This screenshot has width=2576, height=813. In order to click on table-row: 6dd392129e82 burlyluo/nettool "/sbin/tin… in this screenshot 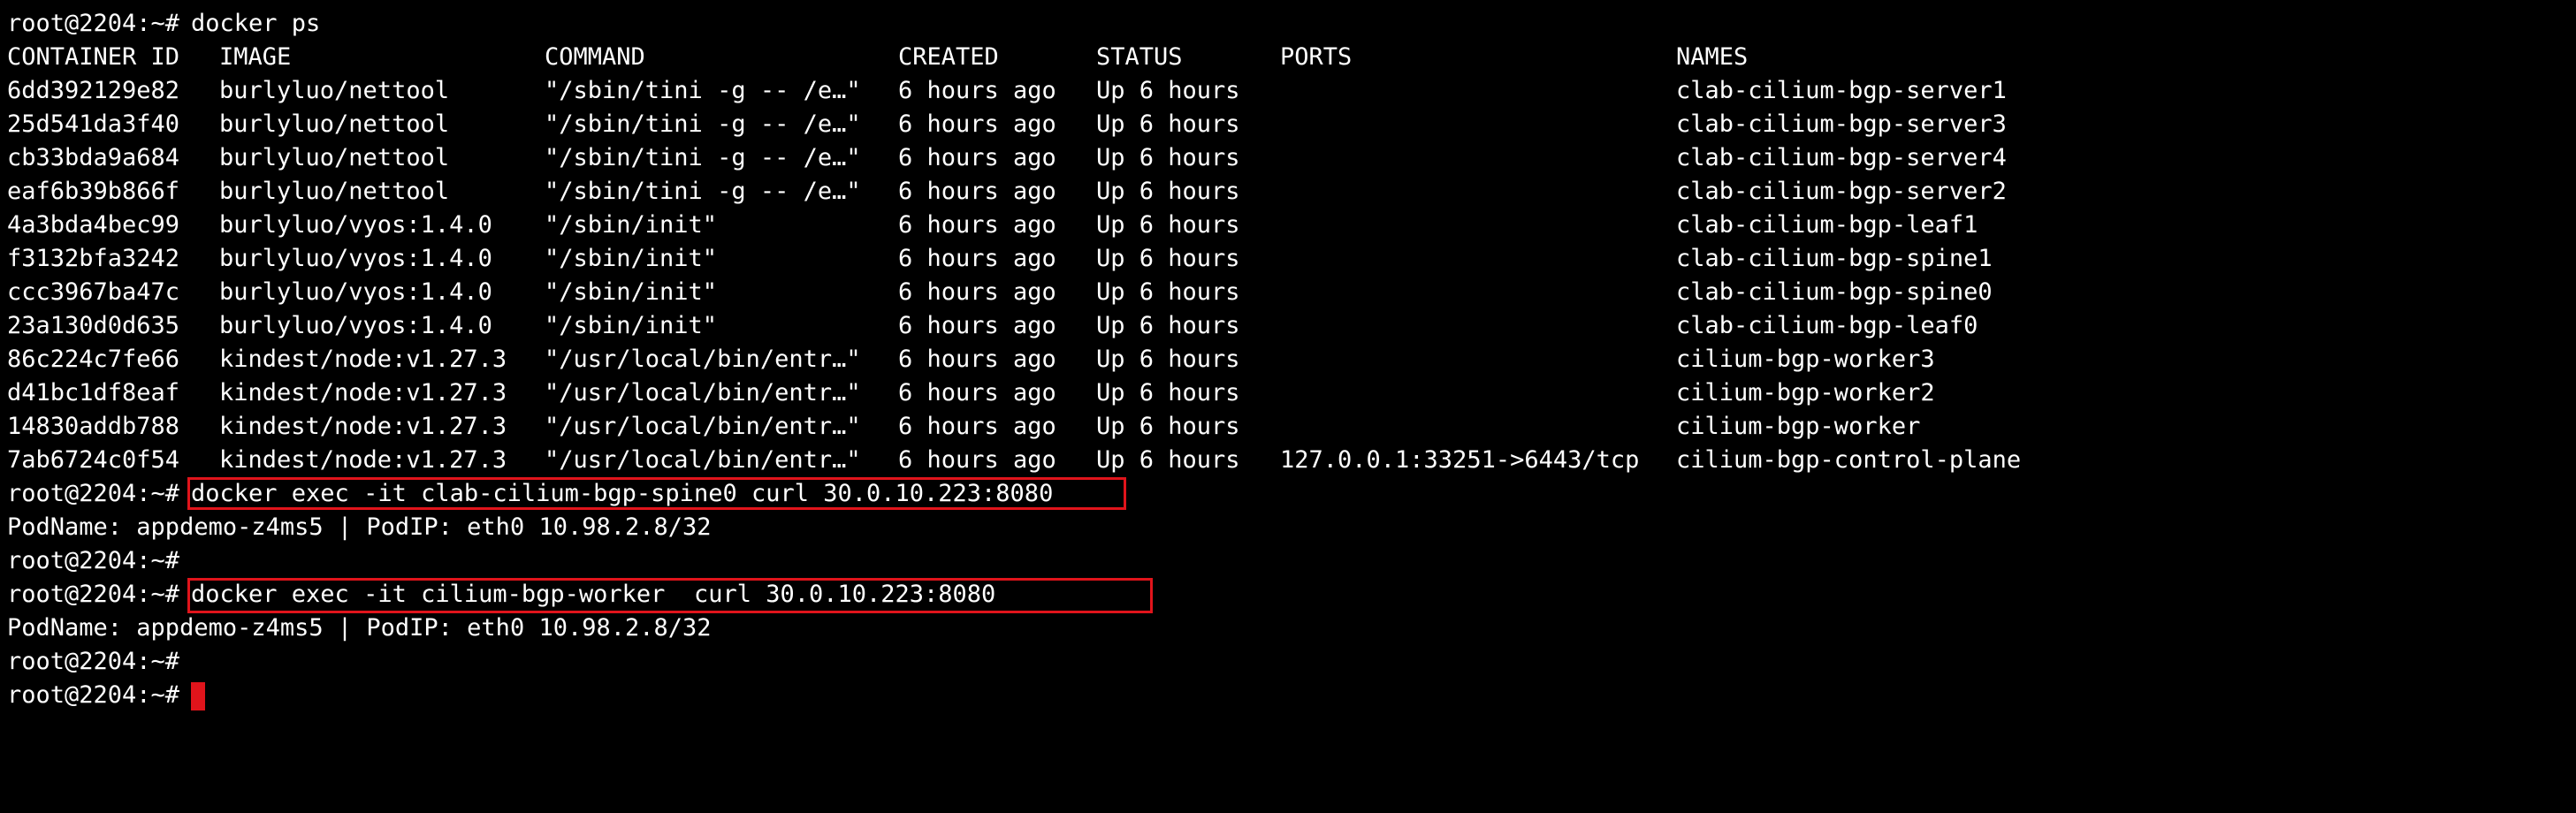, I will do `click(1007, 91)`.